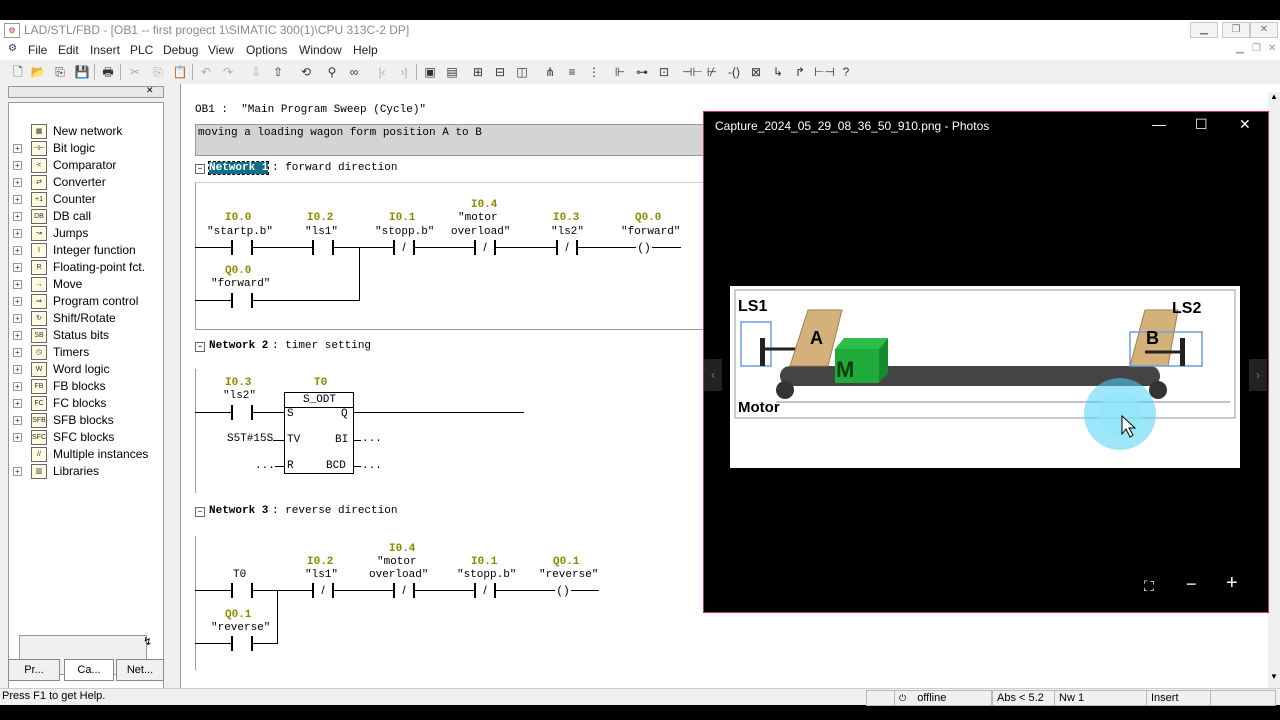 The height and width of the screenshot is (720, 1280). What do you see at coordinates (756, 72) in the screenshot?
I see `empty-box-icon: ⊠` at bounding box center [756, 72].